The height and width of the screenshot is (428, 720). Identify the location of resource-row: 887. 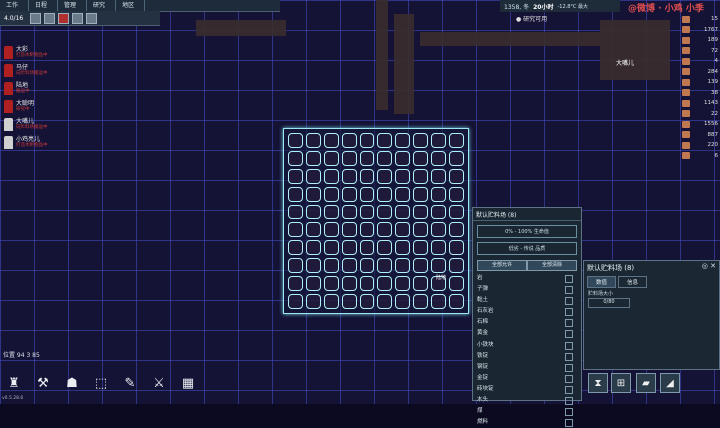
(700, 135).